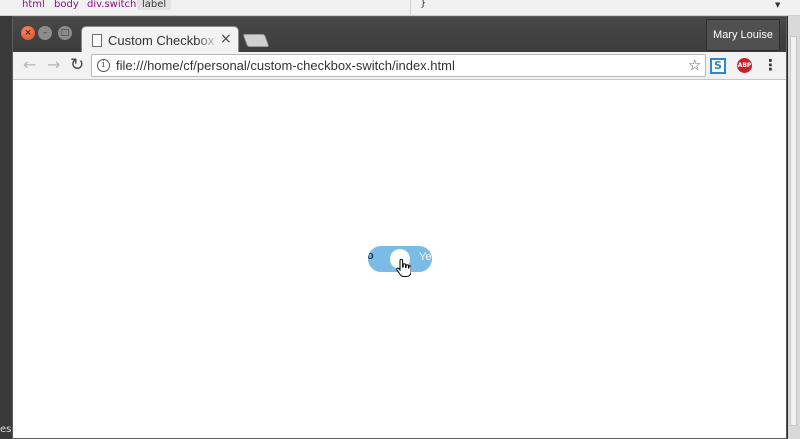  What do you see at coordinates (77, 65) in the screenshot?
I see `reload-icon: ↻` at bounding box center [77, 65].